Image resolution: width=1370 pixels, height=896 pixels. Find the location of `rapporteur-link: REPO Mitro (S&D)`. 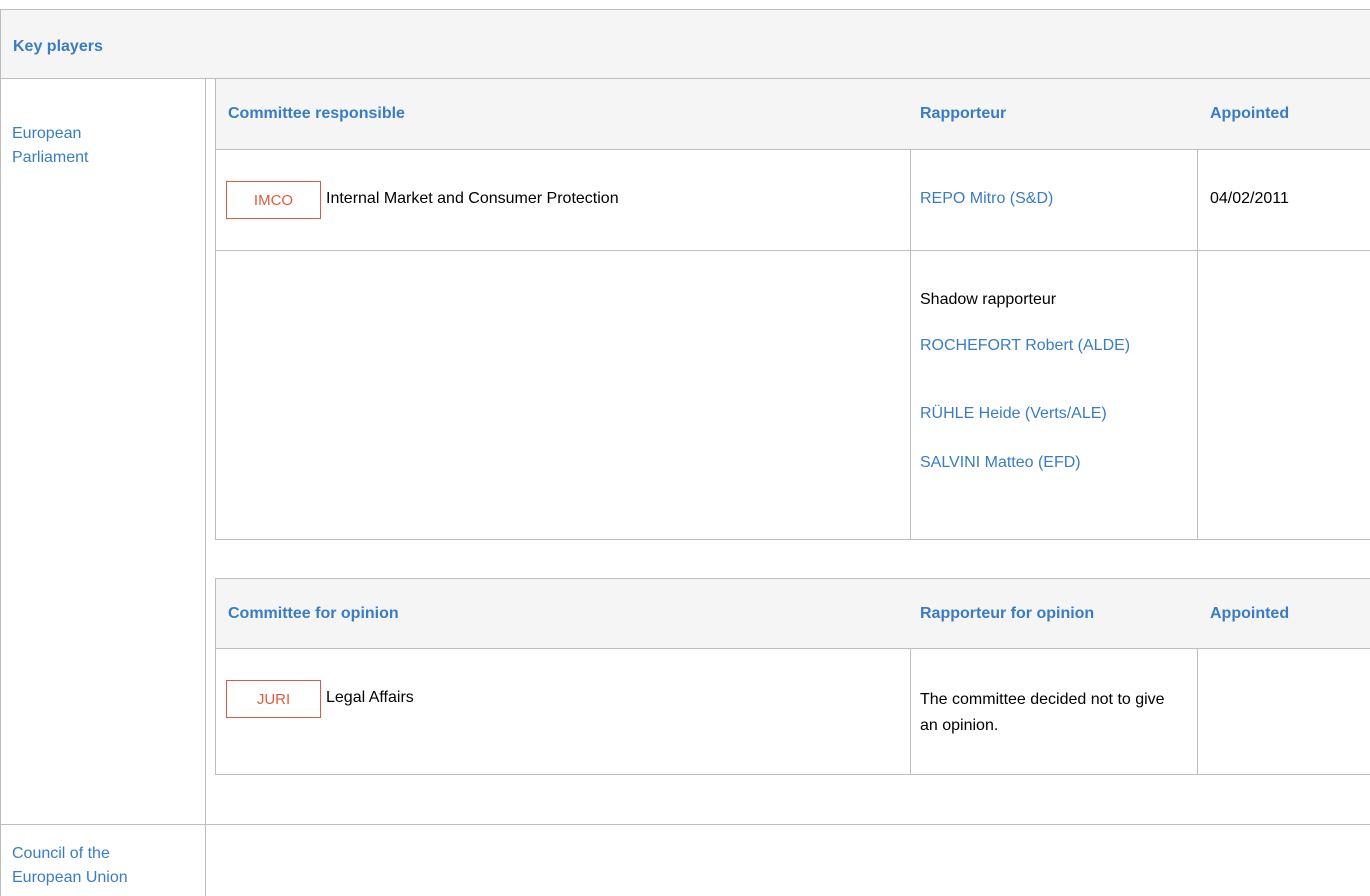

rapporteur-link: REPO Mitro (S&D) is located at coordinates (986, 199).